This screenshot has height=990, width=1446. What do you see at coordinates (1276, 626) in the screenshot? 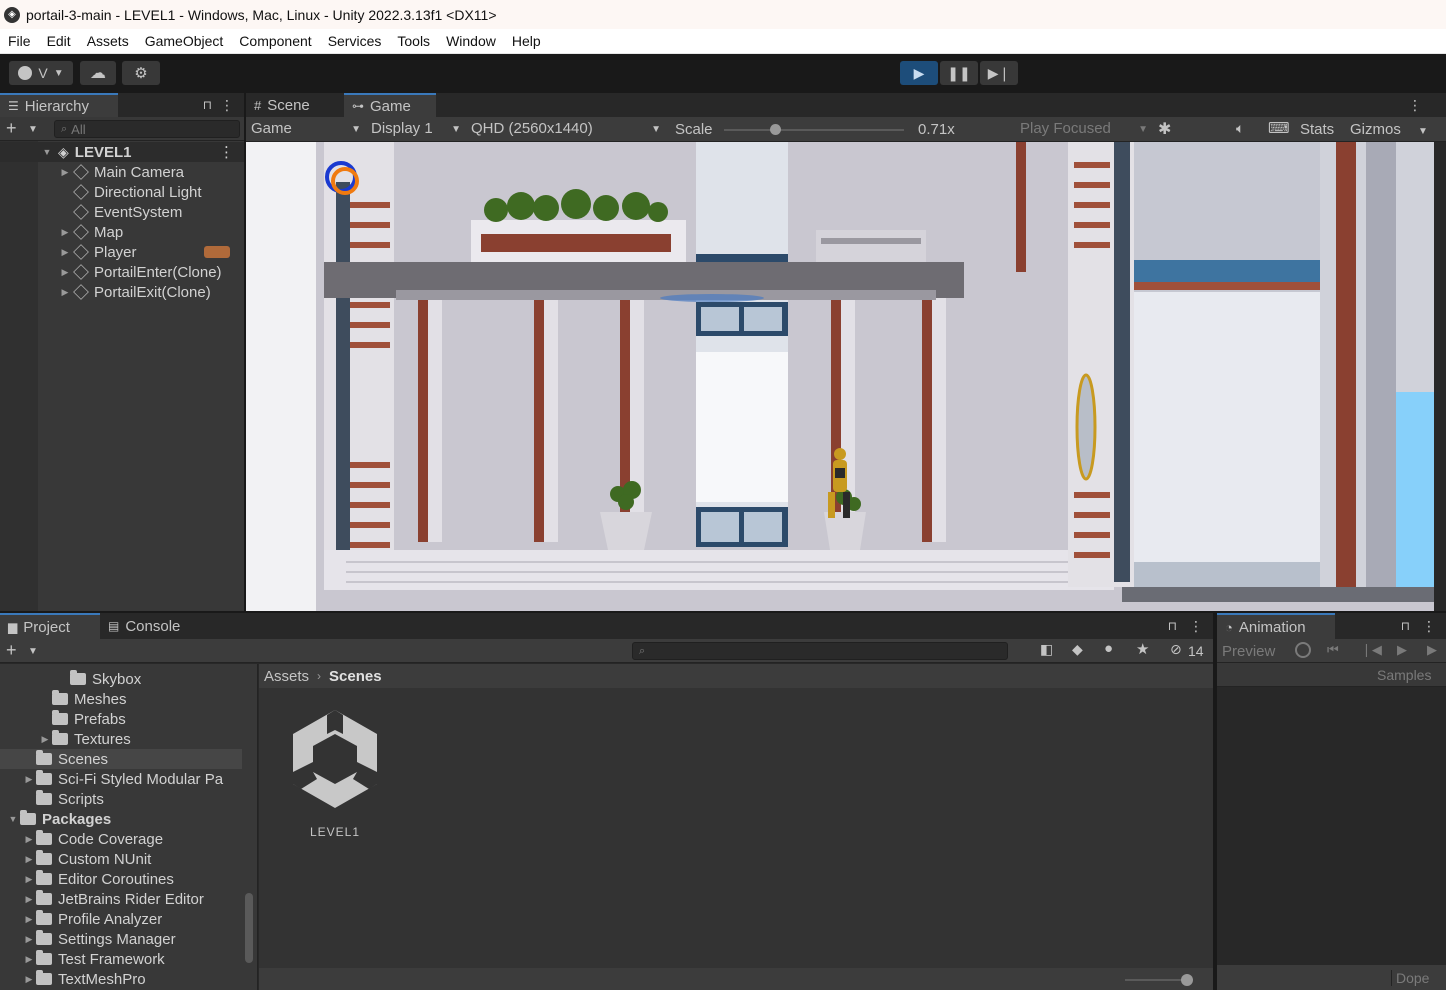
I see `tab-animation: ◔ Animation` at bounding box center [1276, 626].